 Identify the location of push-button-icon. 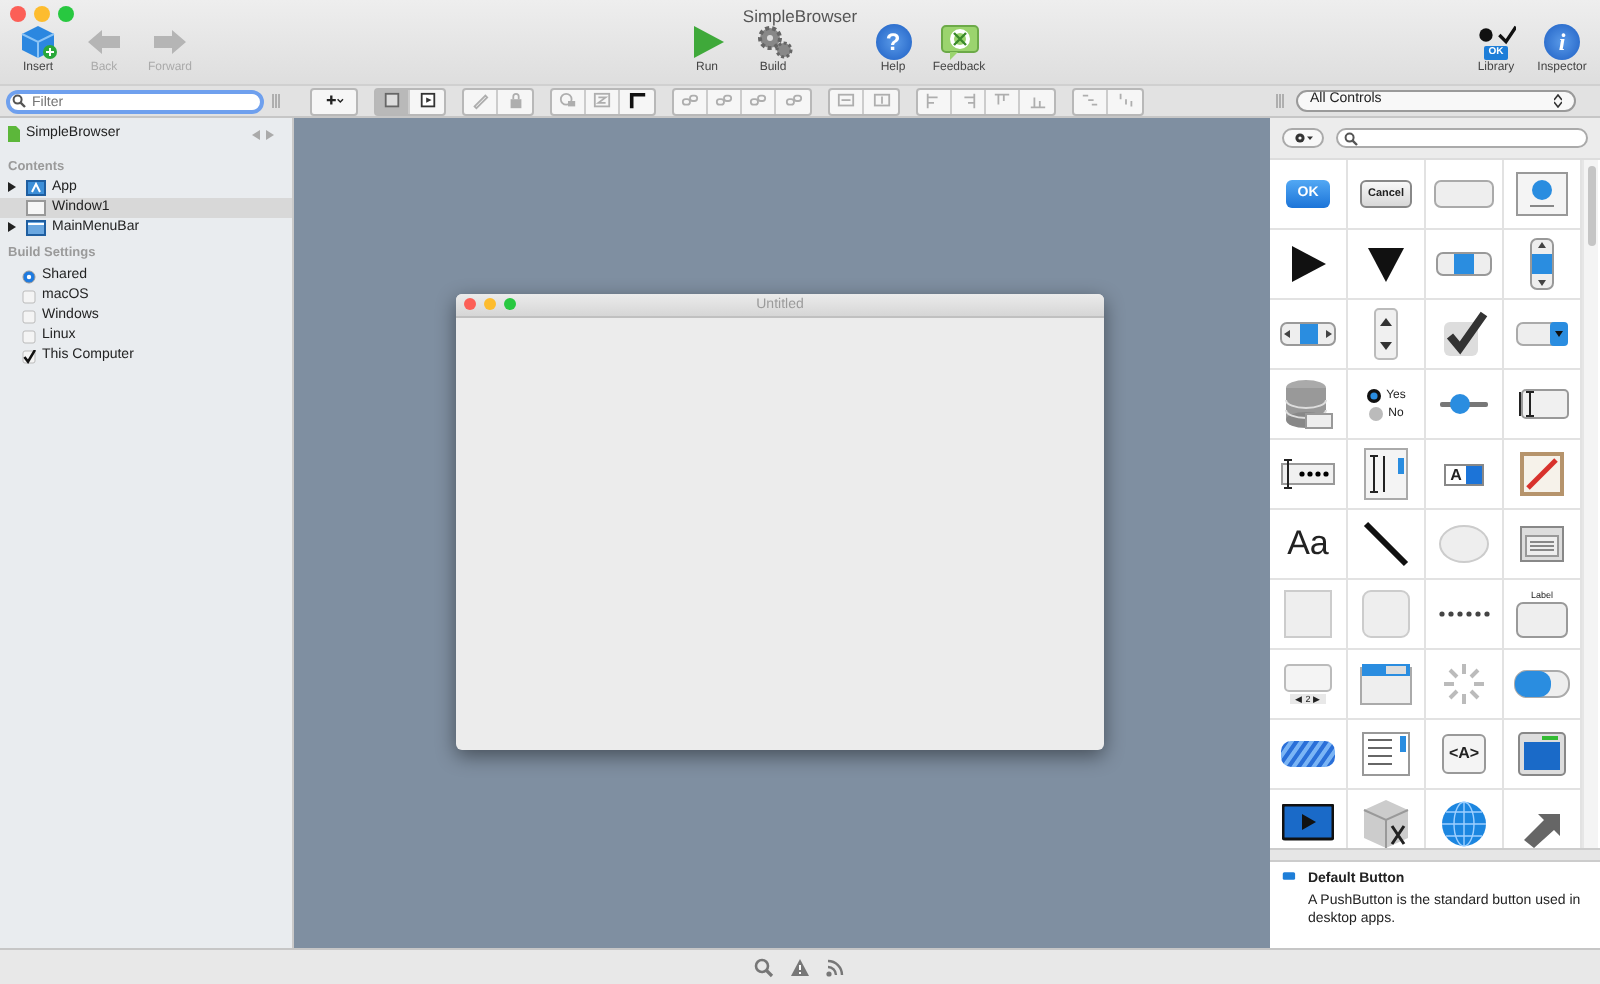
(1289, 876).